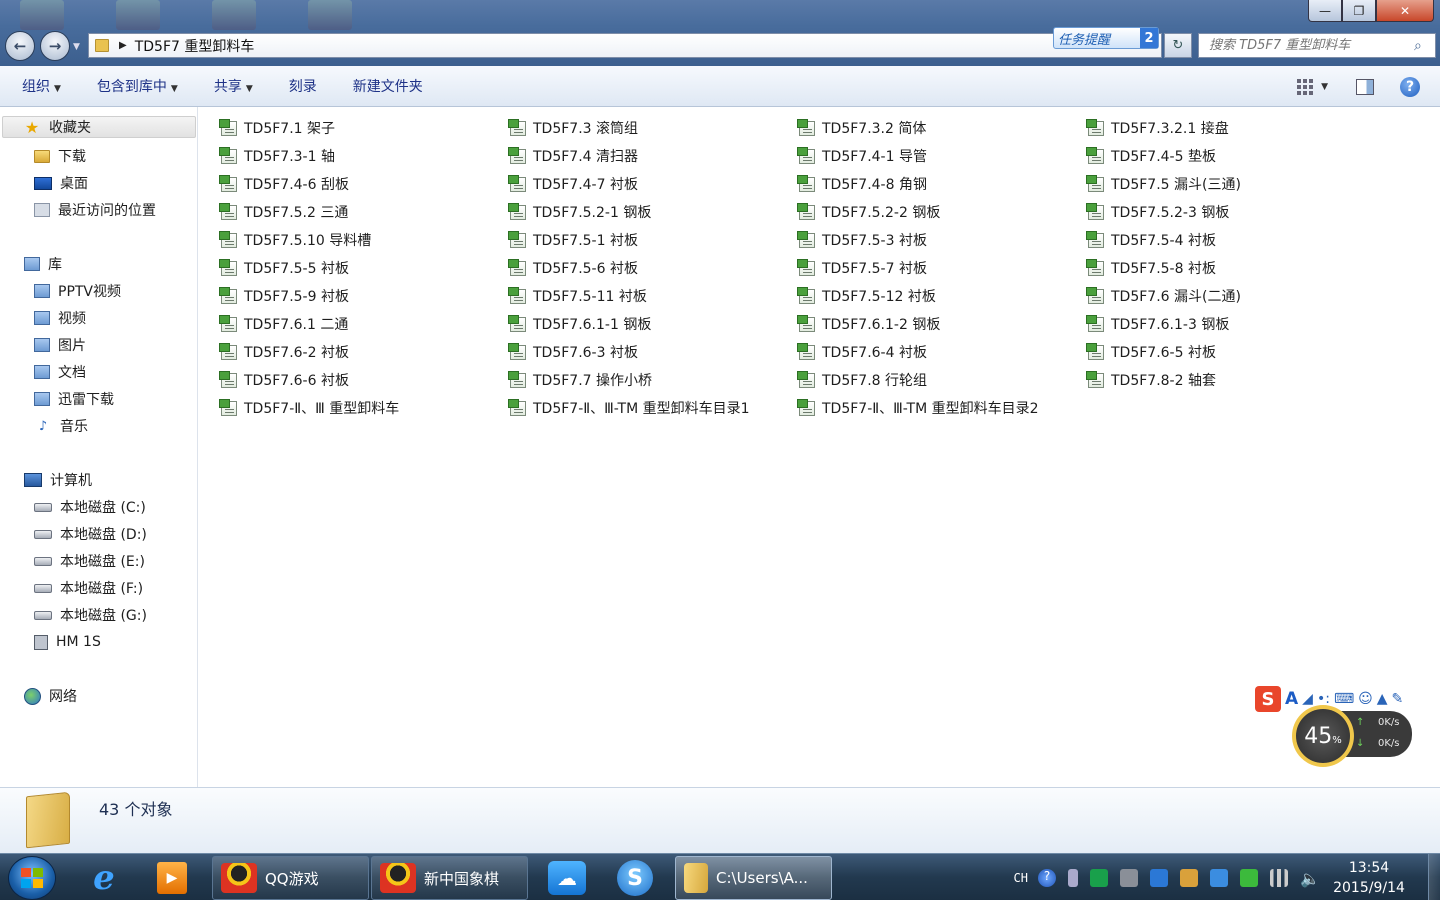 This screenshot has width=1440, height=900. What do you see at coordinates (573, 352) in the screenshot?
I see `file-item: TD5F7.6-3 衬板` at bounding box center [573, 352].